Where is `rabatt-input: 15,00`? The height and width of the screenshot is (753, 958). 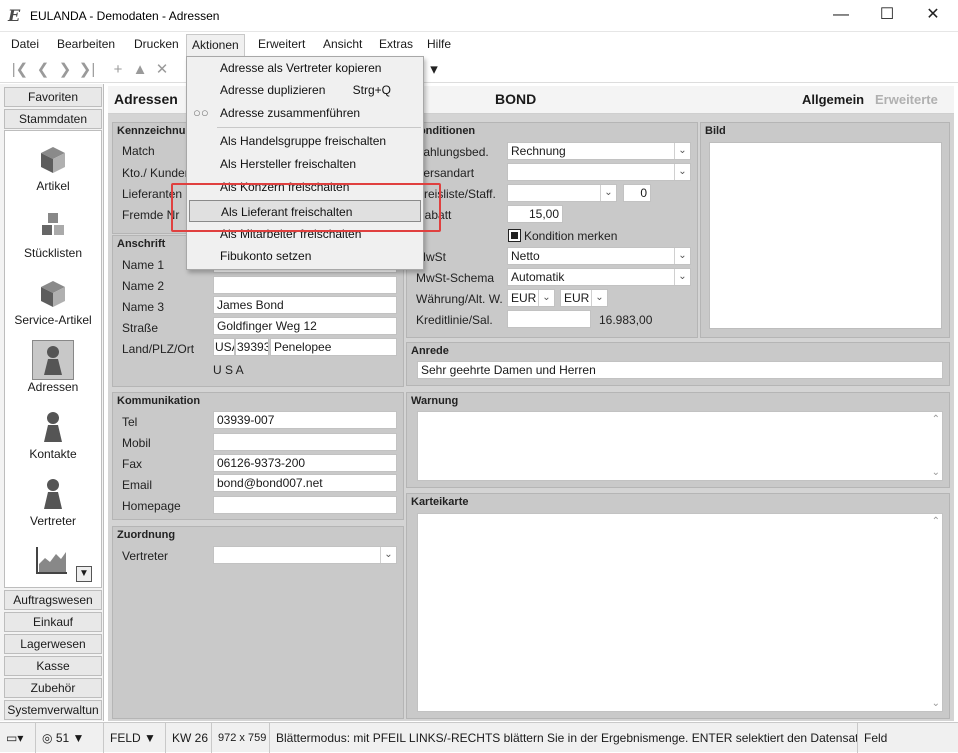 rabatt-input: 15,00 is located at coordinates (535, 214).